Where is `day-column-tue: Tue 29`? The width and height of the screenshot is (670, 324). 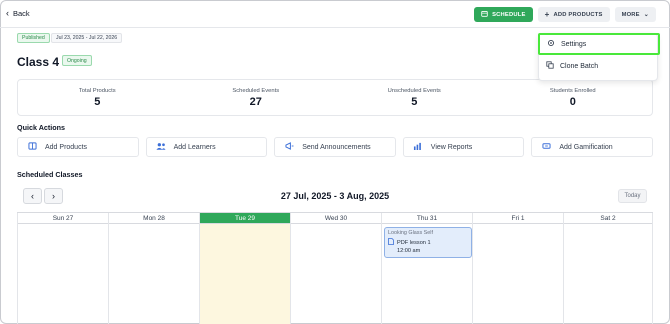 day-column-tue: Tue 29 is located at coordinates (244, 268).